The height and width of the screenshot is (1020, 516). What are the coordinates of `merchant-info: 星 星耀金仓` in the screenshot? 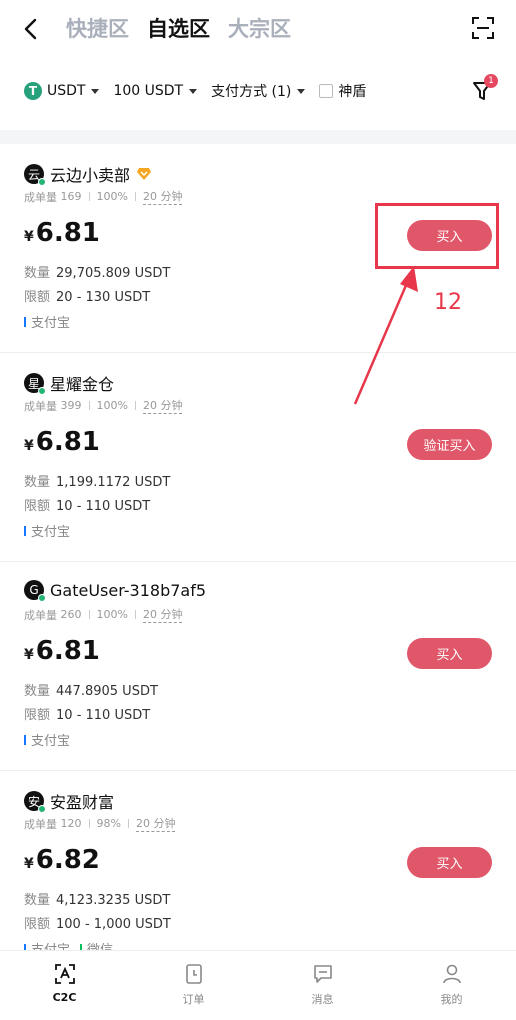 It's located at (69, 383).